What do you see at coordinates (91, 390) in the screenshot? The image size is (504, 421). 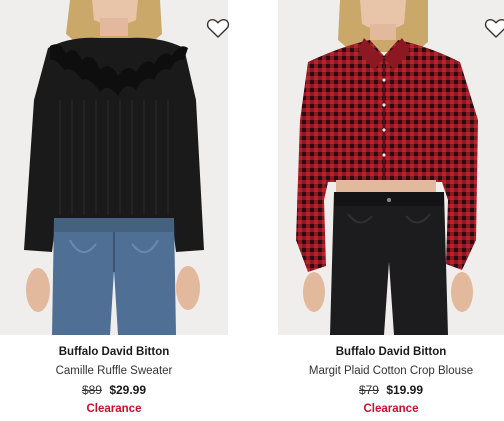 I see `original-price: $89` at bounding box center [91, 390].